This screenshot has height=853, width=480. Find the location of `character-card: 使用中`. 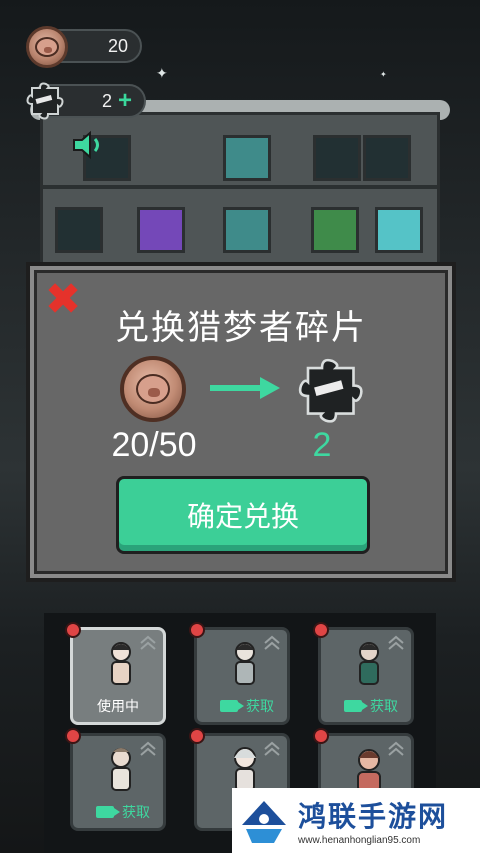

character-card: 使用中 is located at coordinates (115, 673).